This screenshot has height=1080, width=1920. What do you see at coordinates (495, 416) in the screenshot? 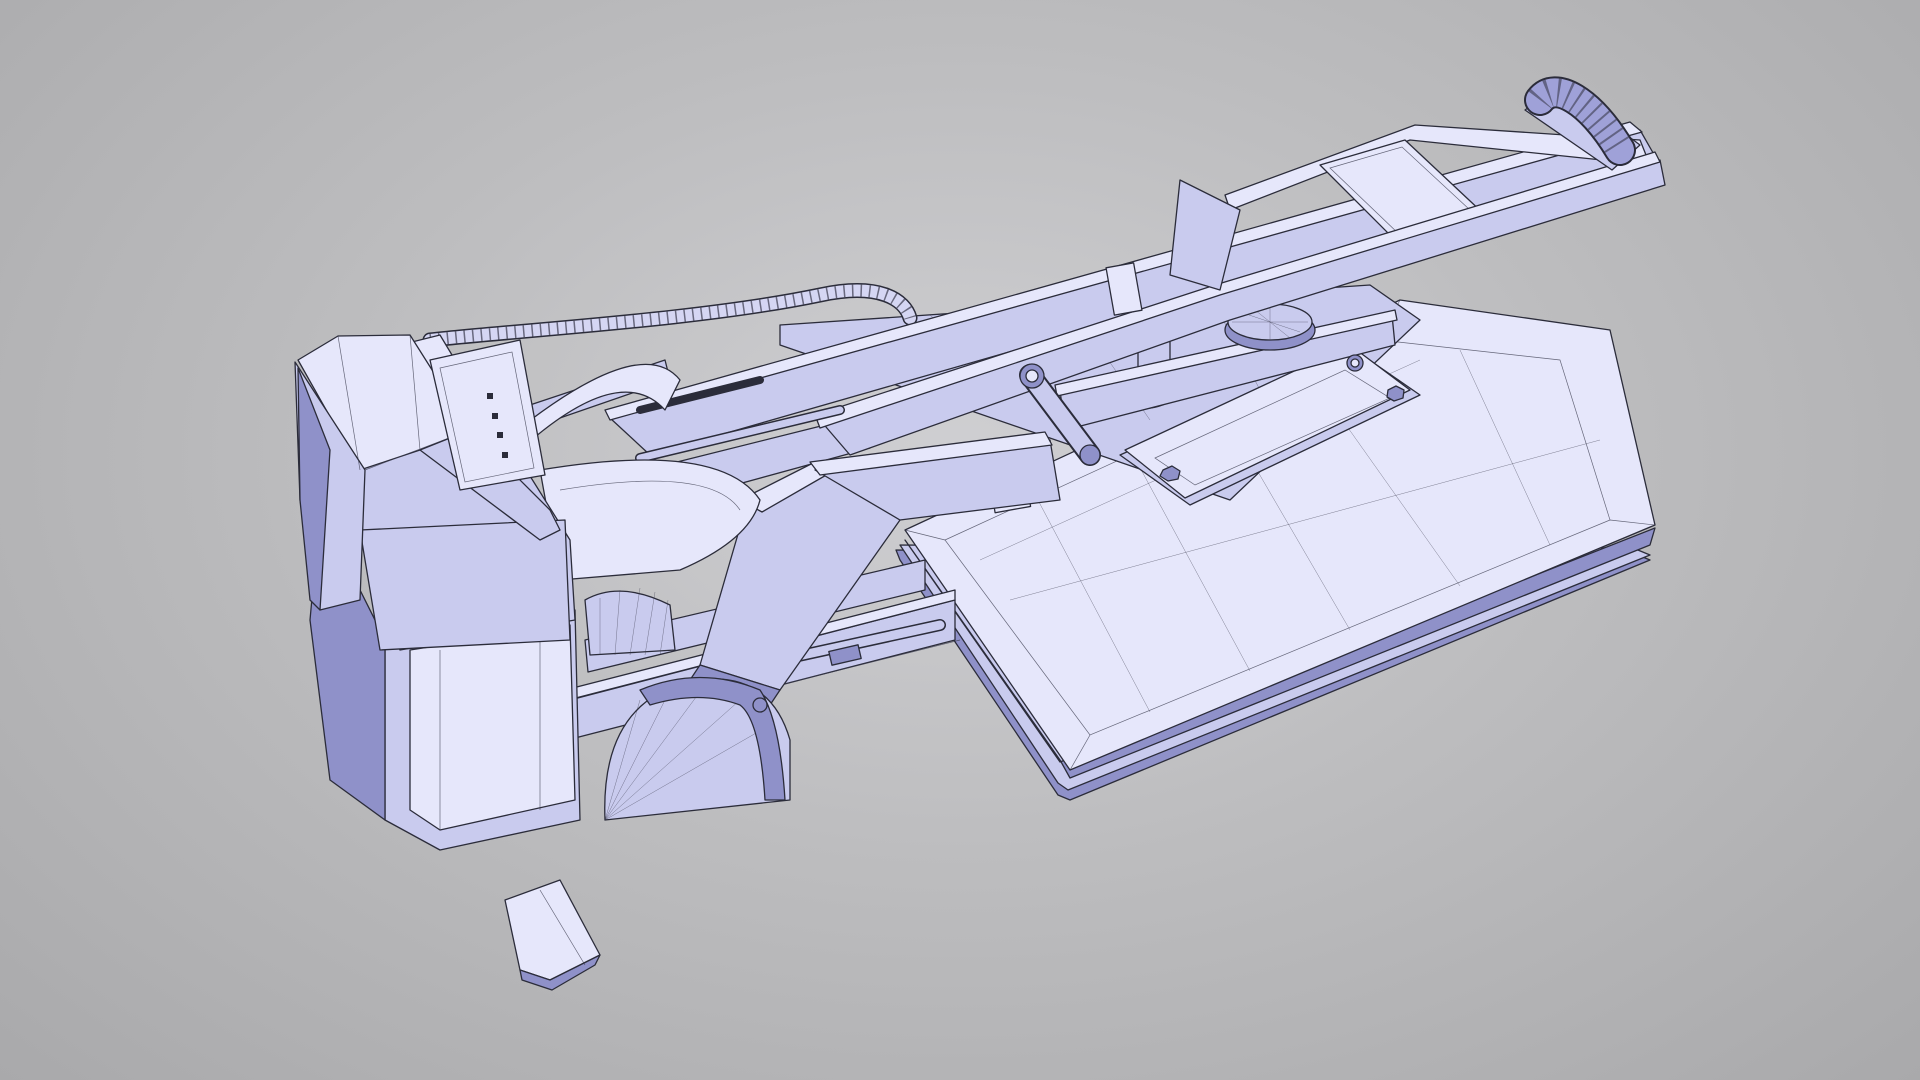
I see `indicator-hole-2-icon` at bounding box center [495, 416].